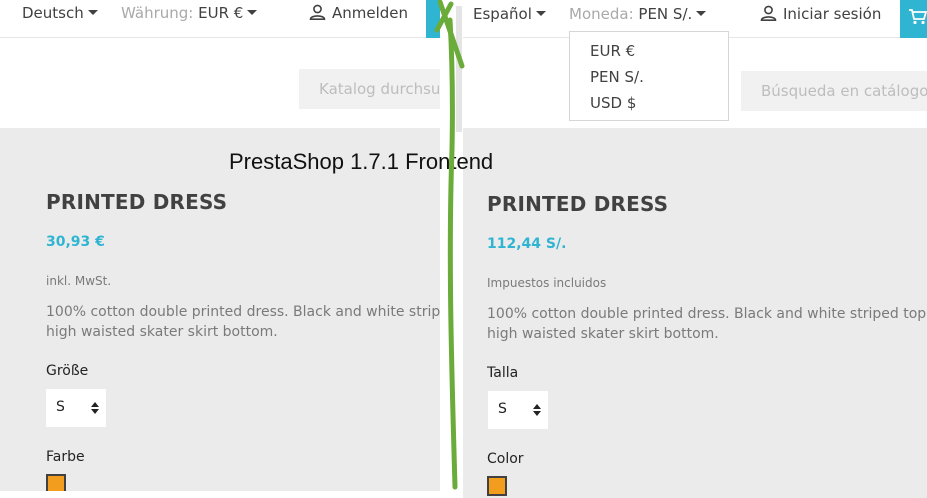  Describe the element at coordinates (659, 103) in the screenshot. I see `currency-option: USD $` at that location.